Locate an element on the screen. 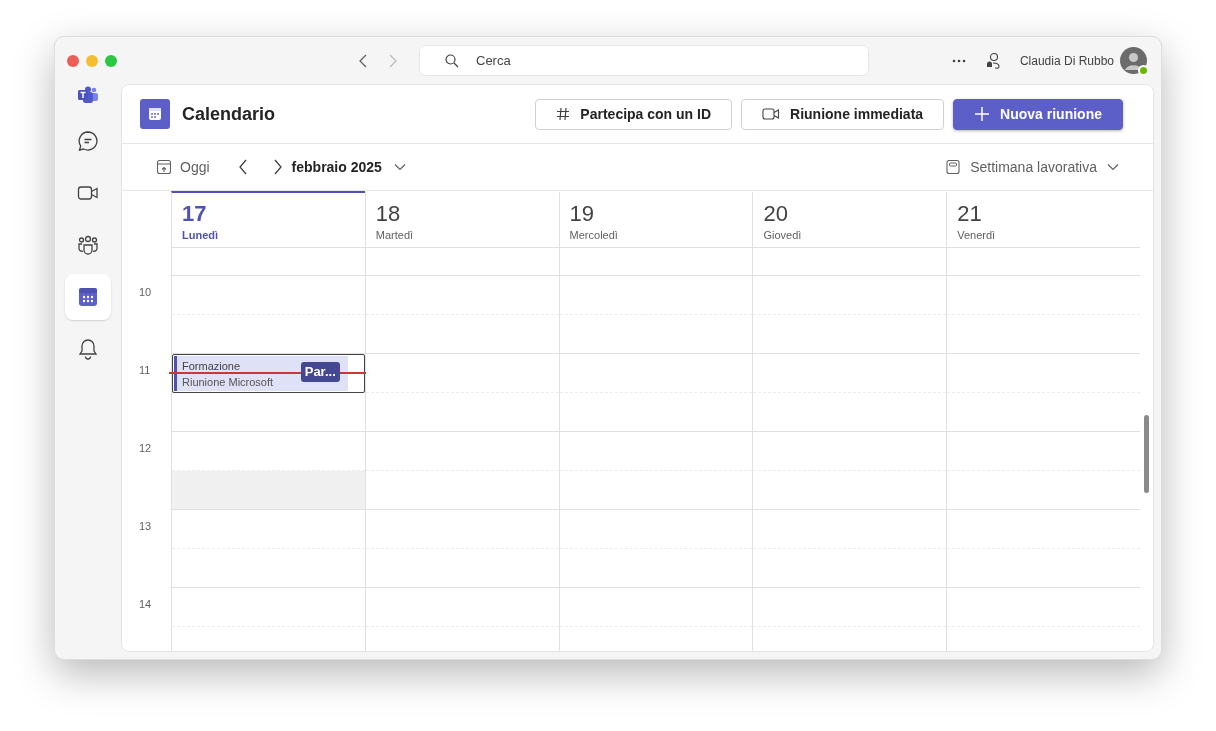 The height and width of the screenshot is (731, 1216). user-name: Claudia Di Rubbo is located at coordinates (1066, 61).